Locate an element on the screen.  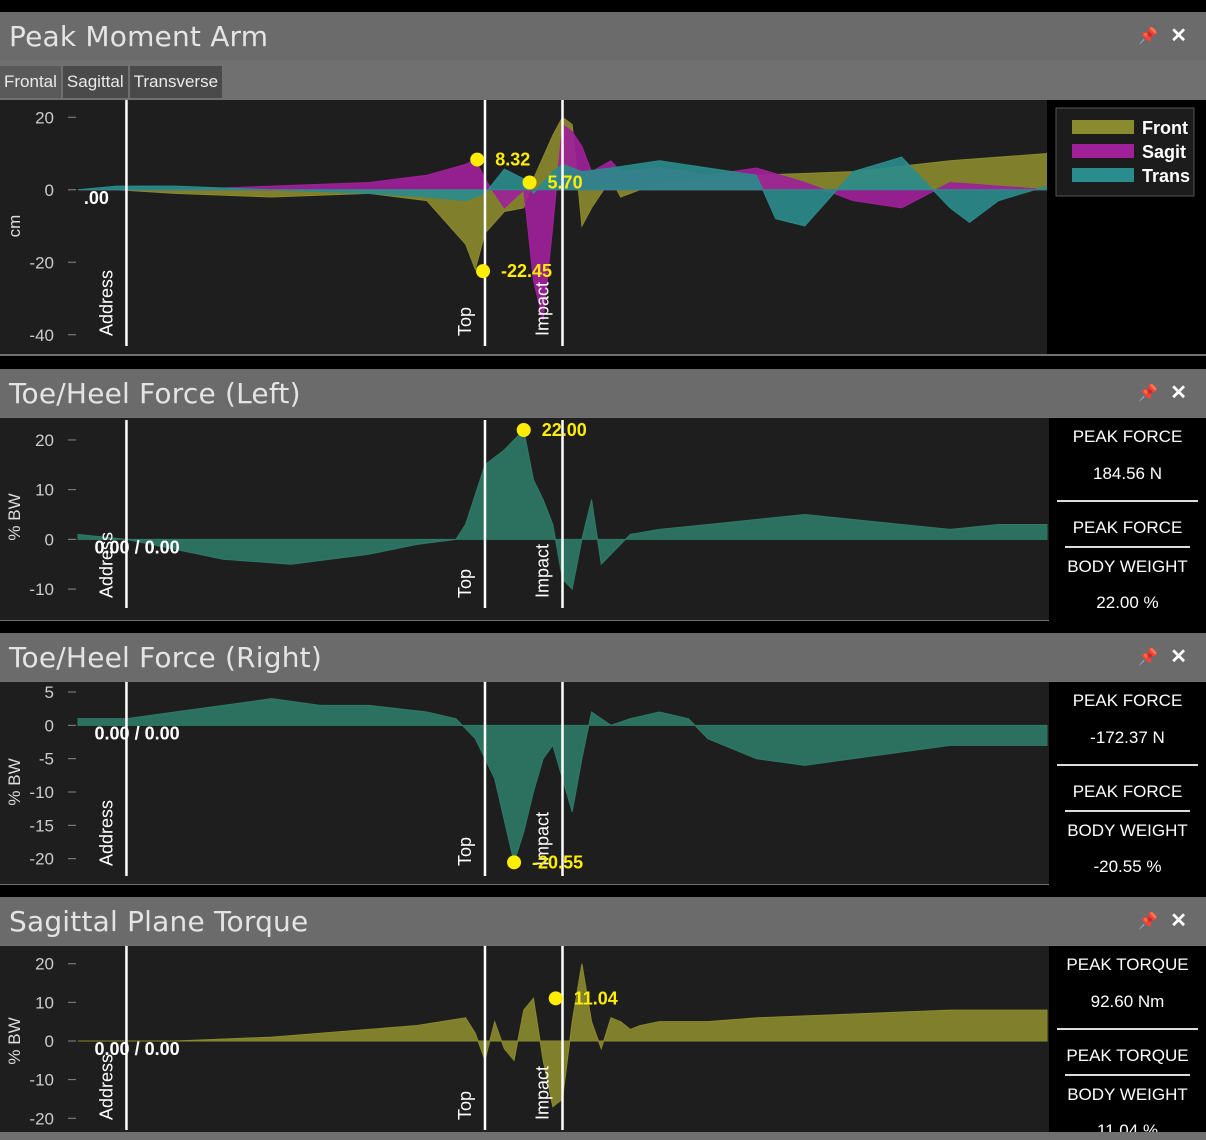
y-tick-label: -40 is located at coordinates (41, 335).